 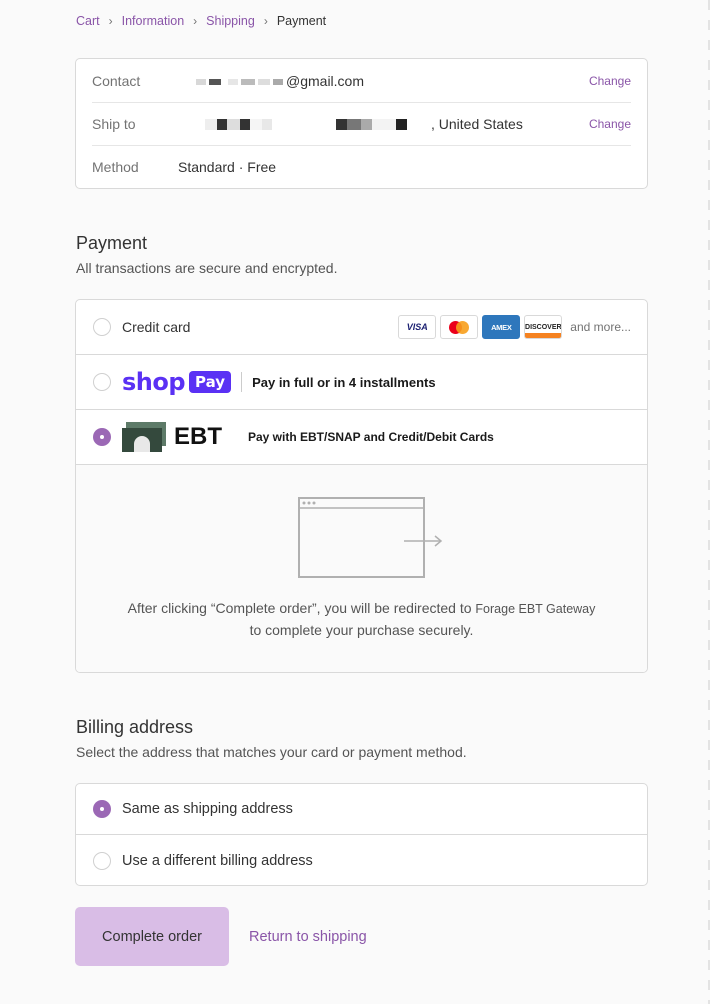 What do you see at coordinates (156, 327) in the screenshot?
I see `credit-card-label: Credit card` at bounding box center [156, 327].